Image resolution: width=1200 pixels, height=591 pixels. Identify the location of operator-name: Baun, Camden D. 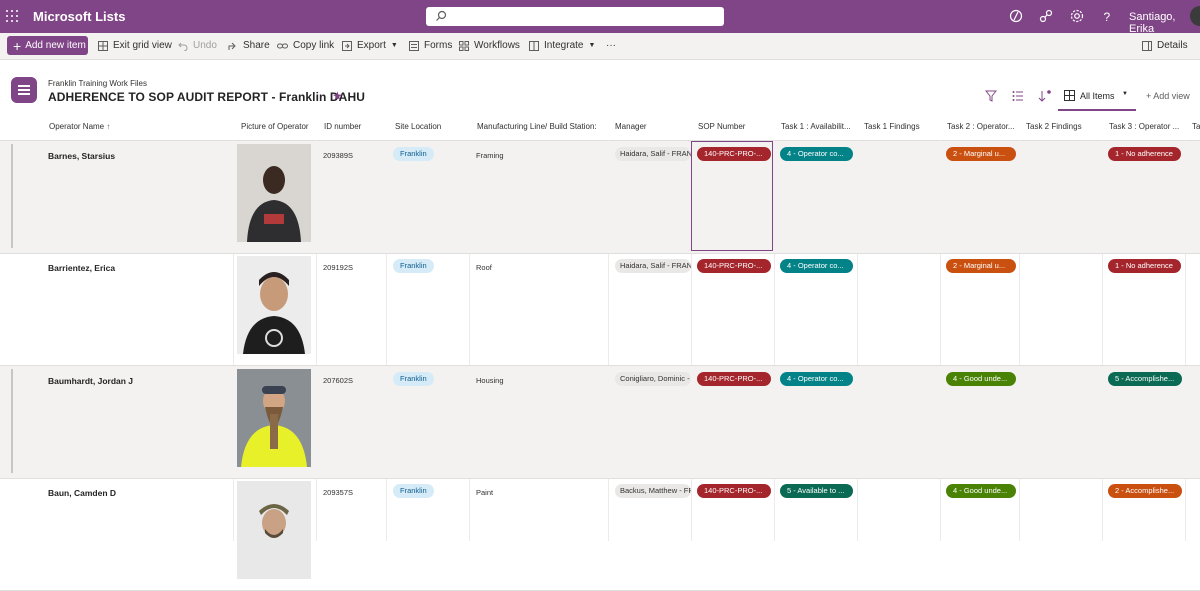
(82, 493).